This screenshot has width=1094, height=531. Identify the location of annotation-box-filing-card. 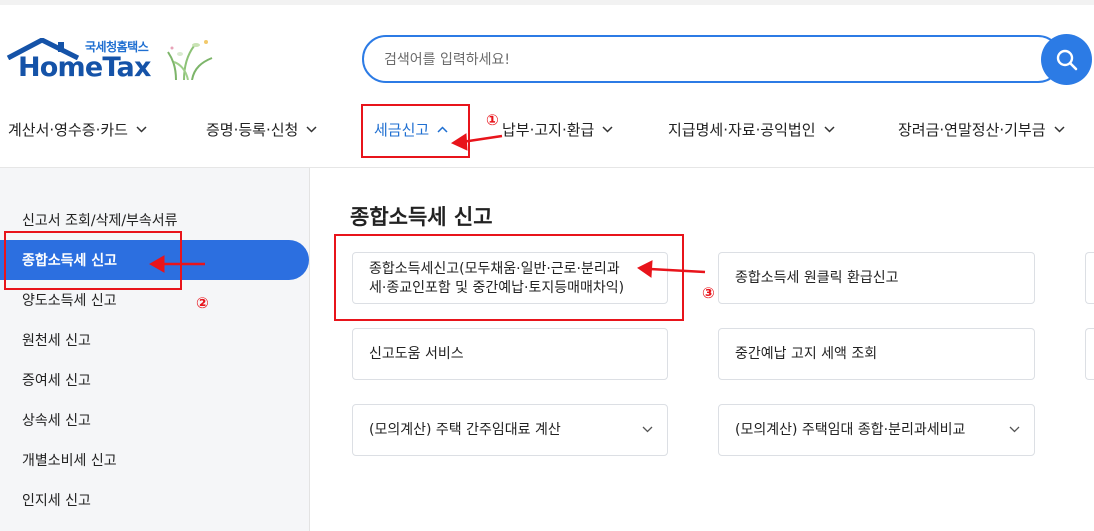
(509, 277).